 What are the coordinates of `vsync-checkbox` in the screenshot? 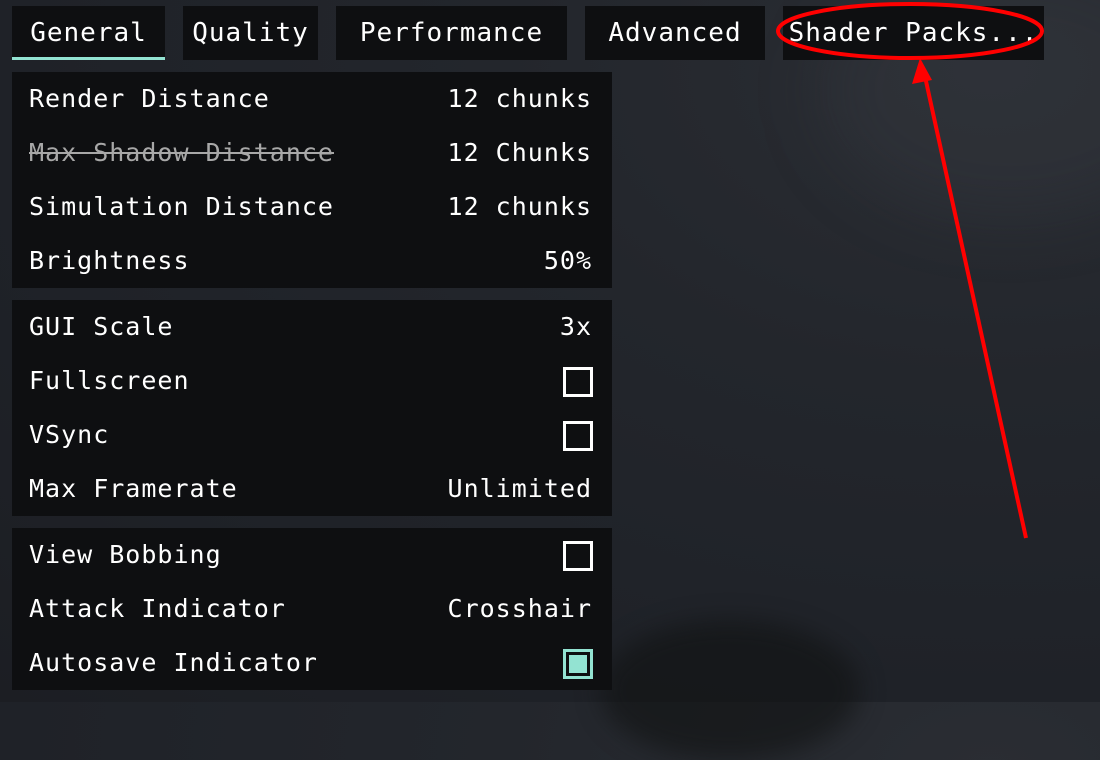 It's located at (578, 436).